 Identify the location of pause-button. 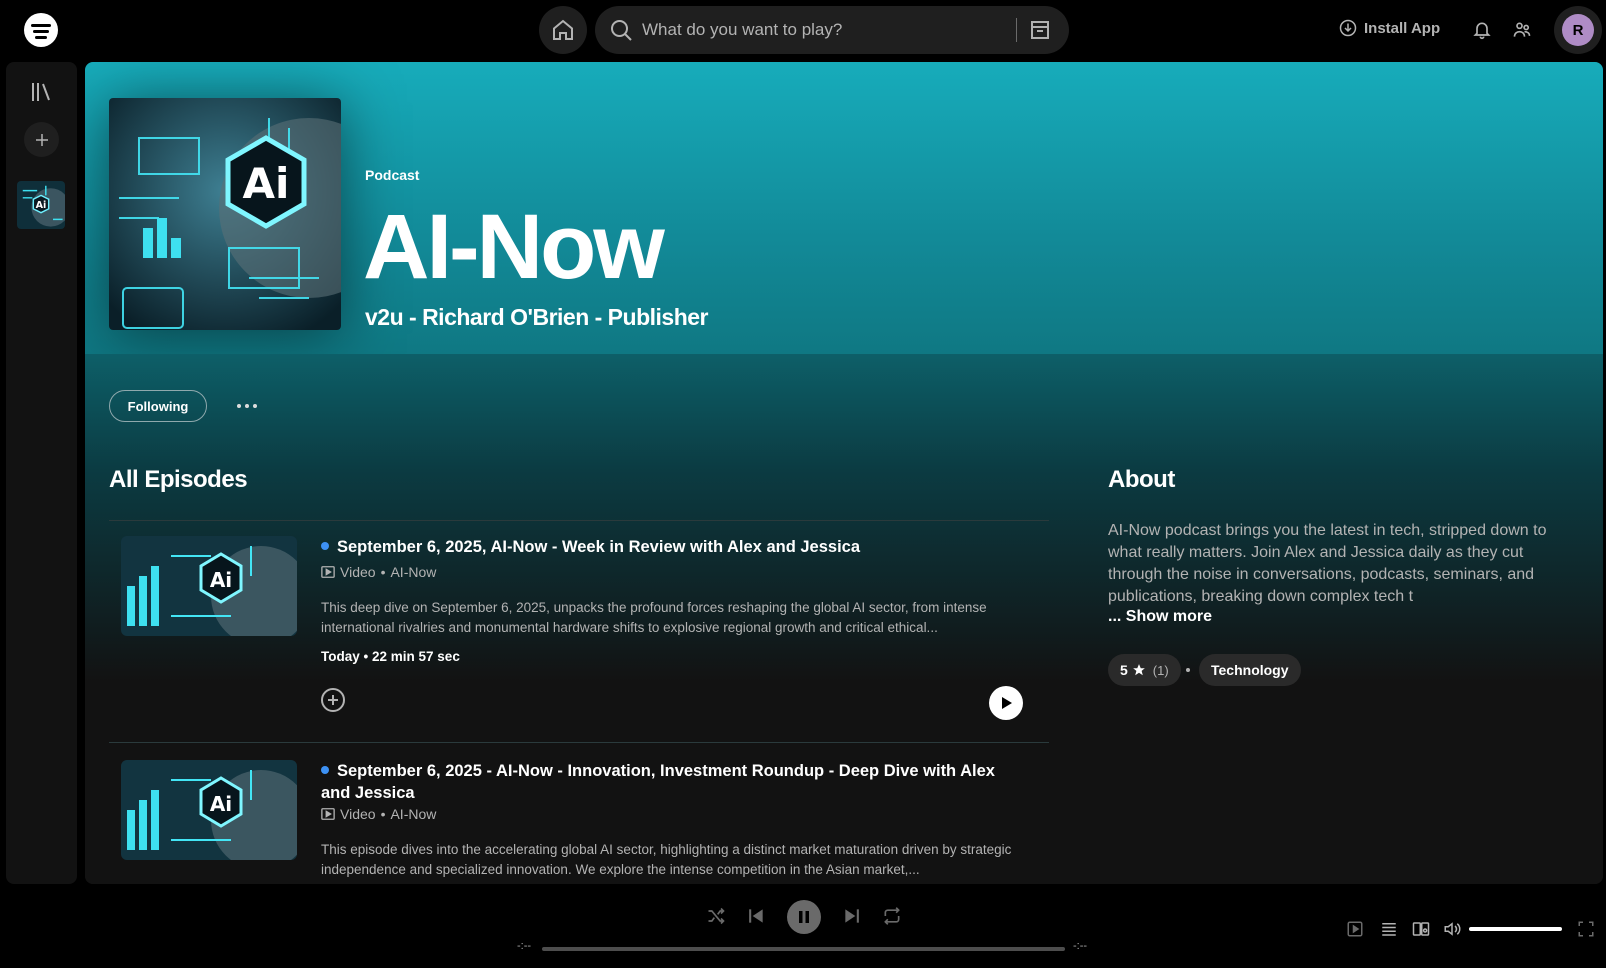
(804, 917).